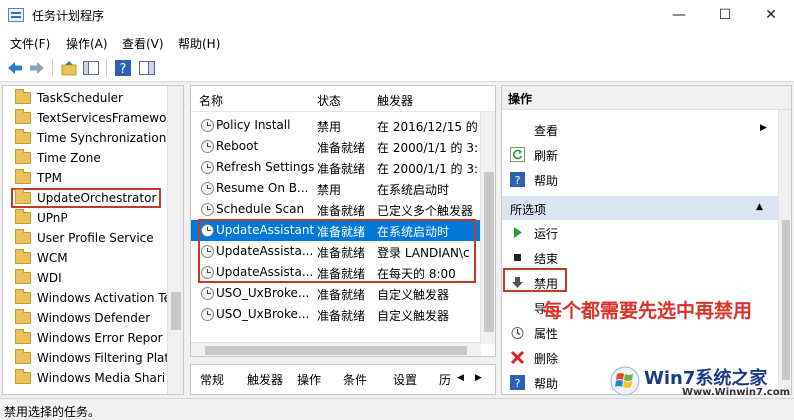 This screenshot has height=420, width=794. What do you see at coordinates (68, 16) in the screenshot?
I see `window-title: 任务计划程序` at bounding box center [68, 16].